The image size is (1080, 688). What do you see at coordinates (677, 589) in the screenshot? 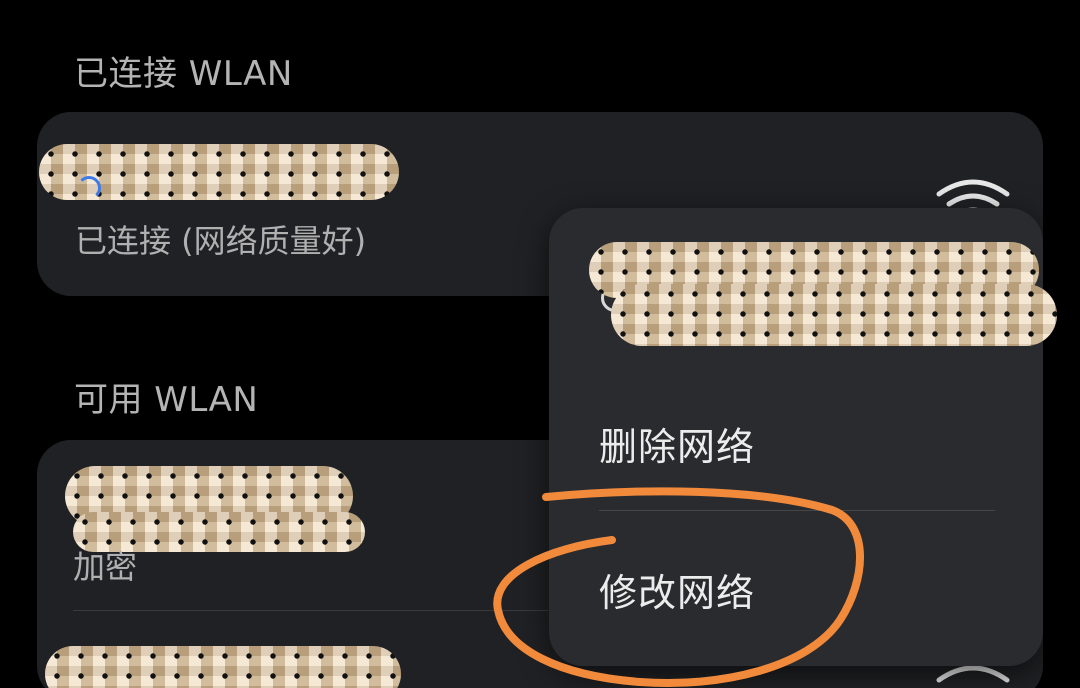
I see `modify-network-menu-item: 修改网络` at bounding box center [677, 589].